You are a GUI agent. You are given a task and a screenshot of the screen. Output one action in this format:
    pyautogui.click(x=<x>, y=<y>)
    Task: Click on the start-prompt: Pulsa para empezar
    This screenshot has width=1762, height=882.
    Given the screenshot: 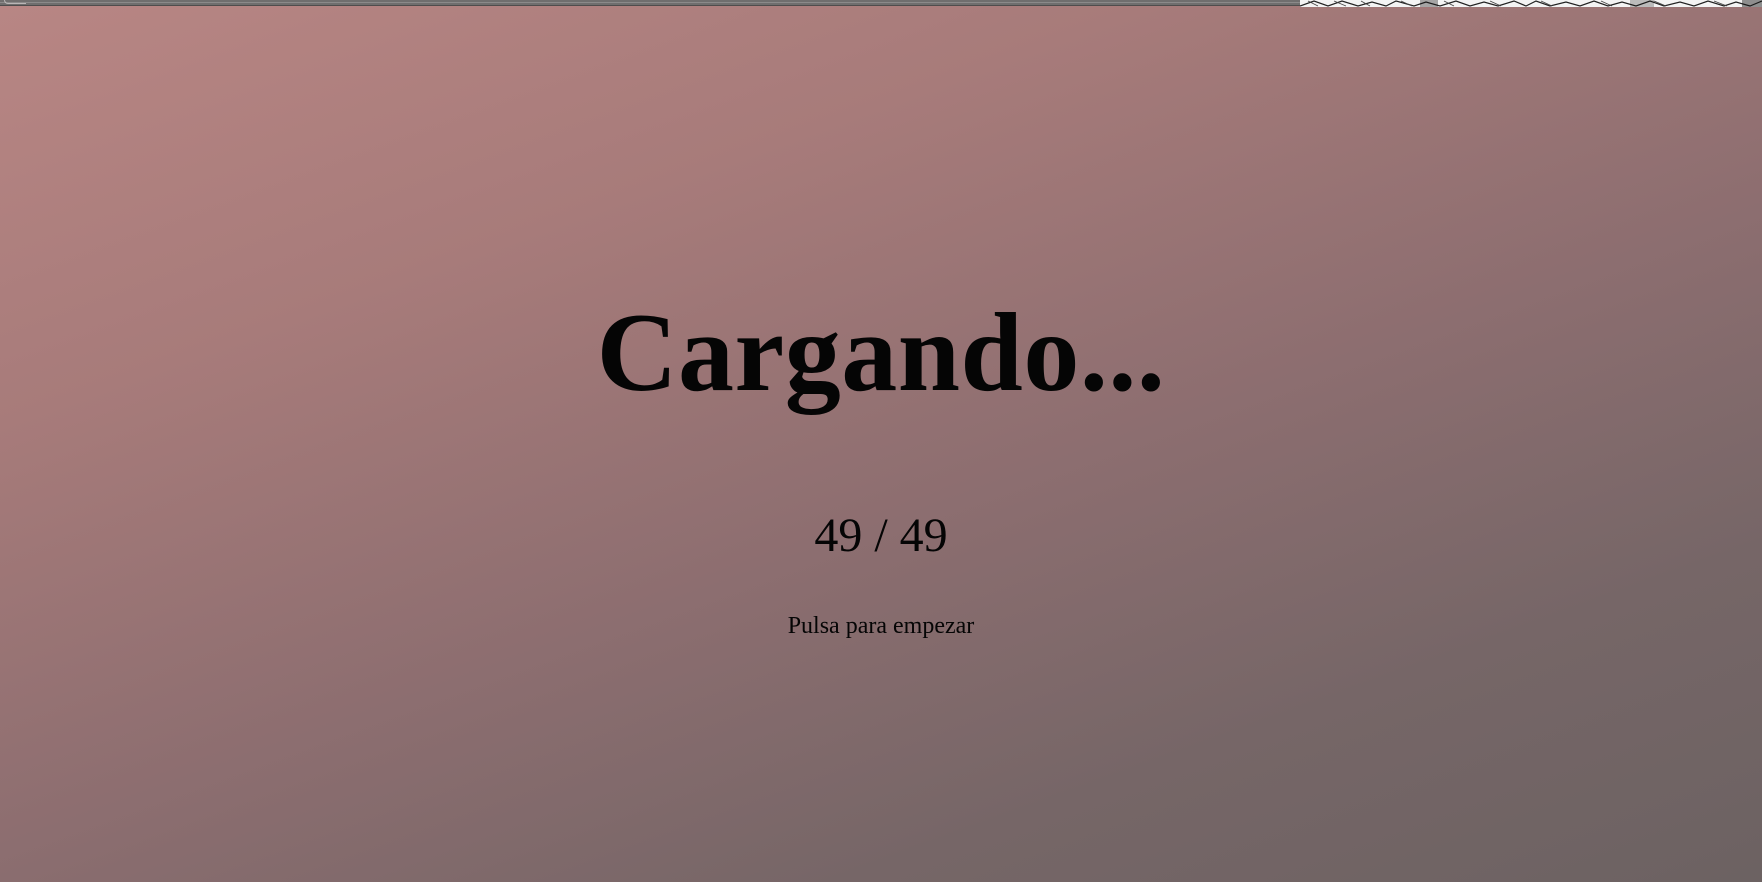 What is the action you would take?
    pyautogui.click(x=881, y=626)
    